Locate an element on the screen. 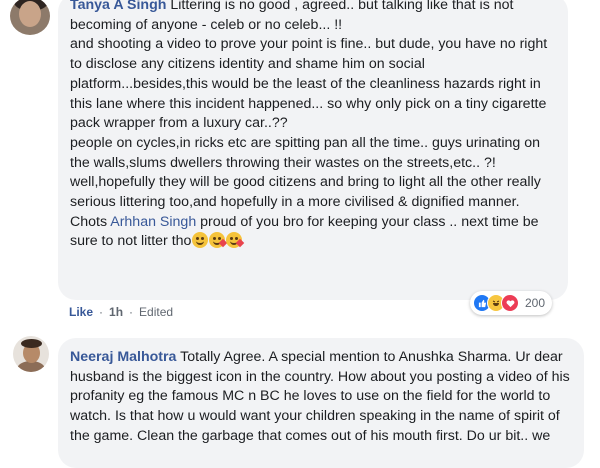 The height and width of the screenshot is (468, 600). edited-link: Edited is located at coordinates (156, 312).